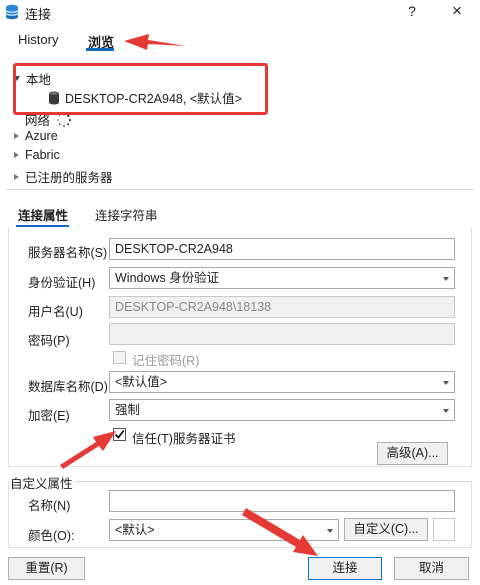 The height and width of the screenshot is (585, 480). What do you see at coordinates (55, 312) in the screenshot?
I see `username-label: 用户名(U)` at bounding box center [55, 312].